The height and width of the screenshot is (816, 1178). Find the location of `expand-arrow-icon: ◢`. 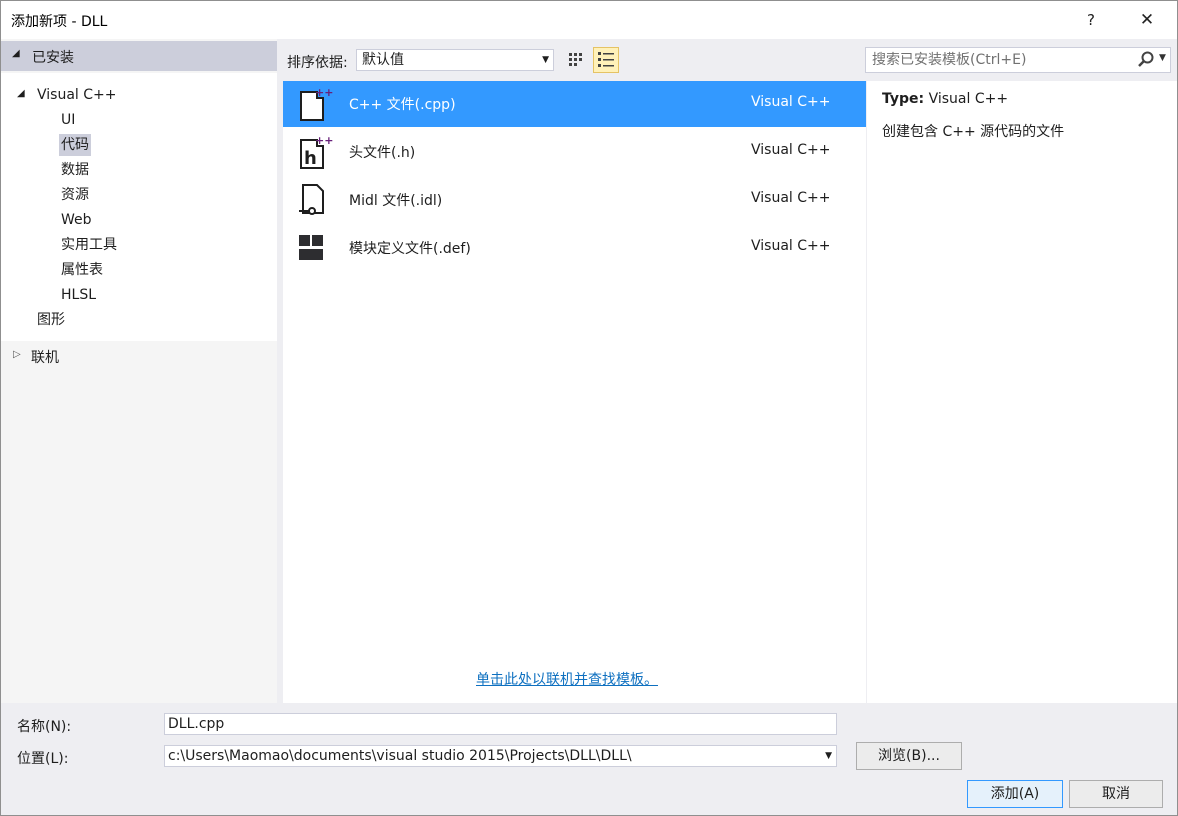

expand-arrow-icon: ◢ is located at coordinates (21, 93).